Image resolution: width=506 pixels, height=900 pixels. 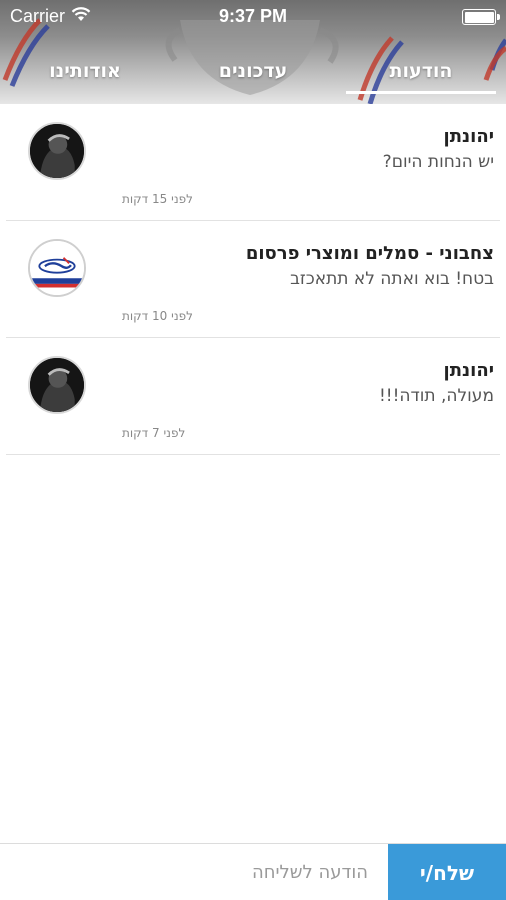 I want to click on message-item: יהונתן מעולה, תודה!!! לפני 7 דקות, so click(x=253, y=396).